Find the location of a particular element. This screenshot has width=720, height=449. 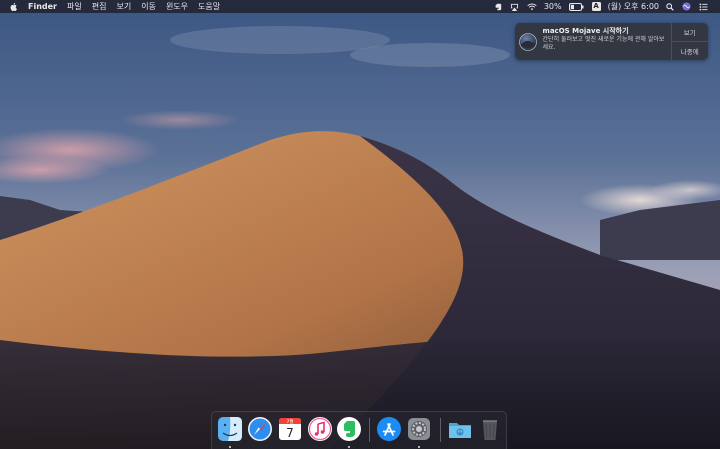

siri-icon is located at coordinates (686, 6).